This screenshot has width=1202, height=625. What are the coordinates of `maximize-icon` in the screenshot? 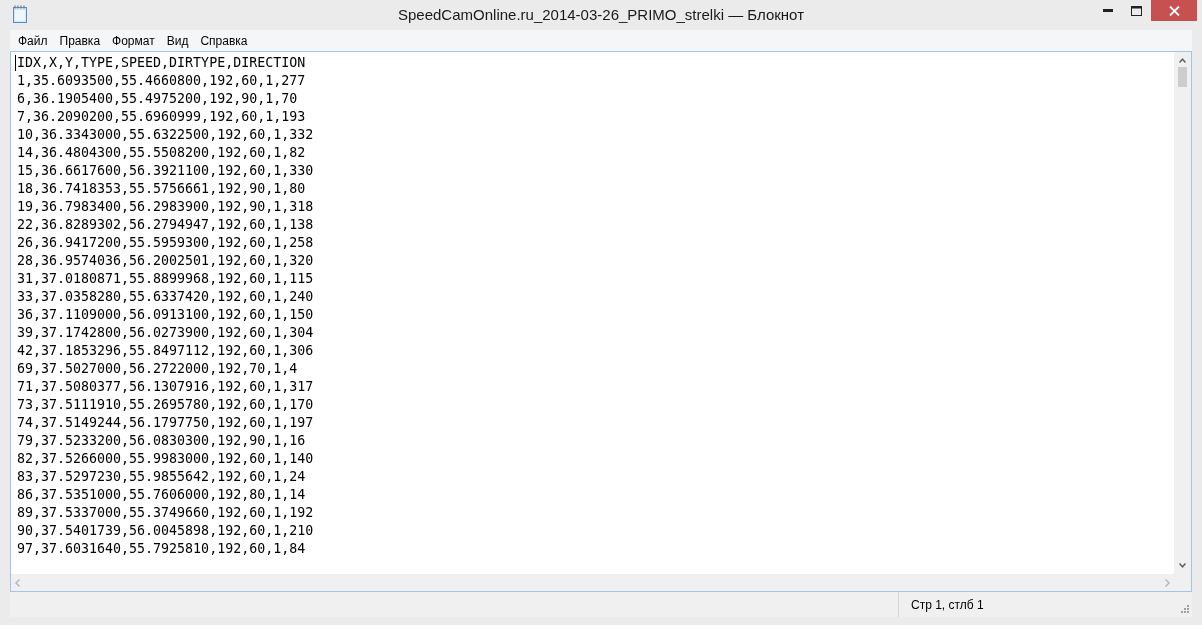 It's located at (1136, 10).